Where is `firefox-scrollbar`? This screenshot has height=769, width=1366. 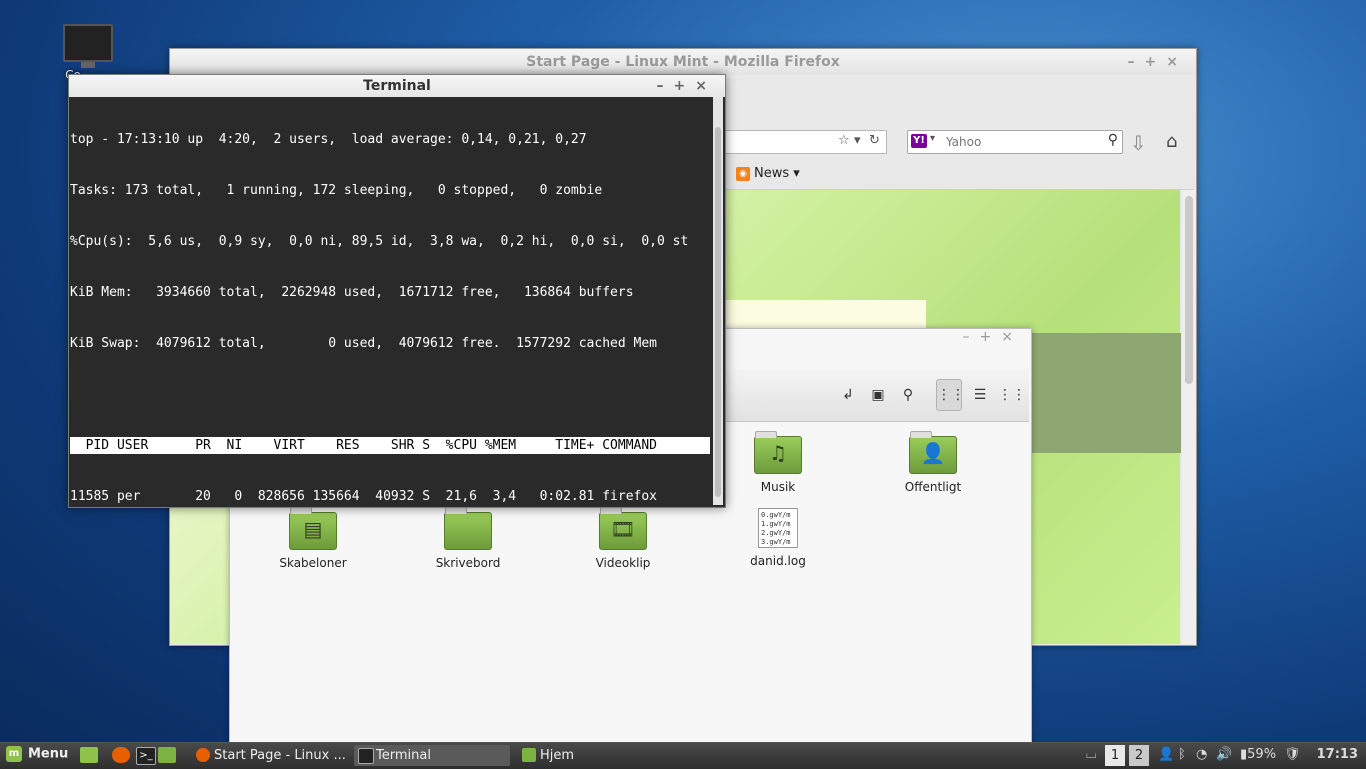 firefox-scrollbar is located at coordinates (1189, 417).